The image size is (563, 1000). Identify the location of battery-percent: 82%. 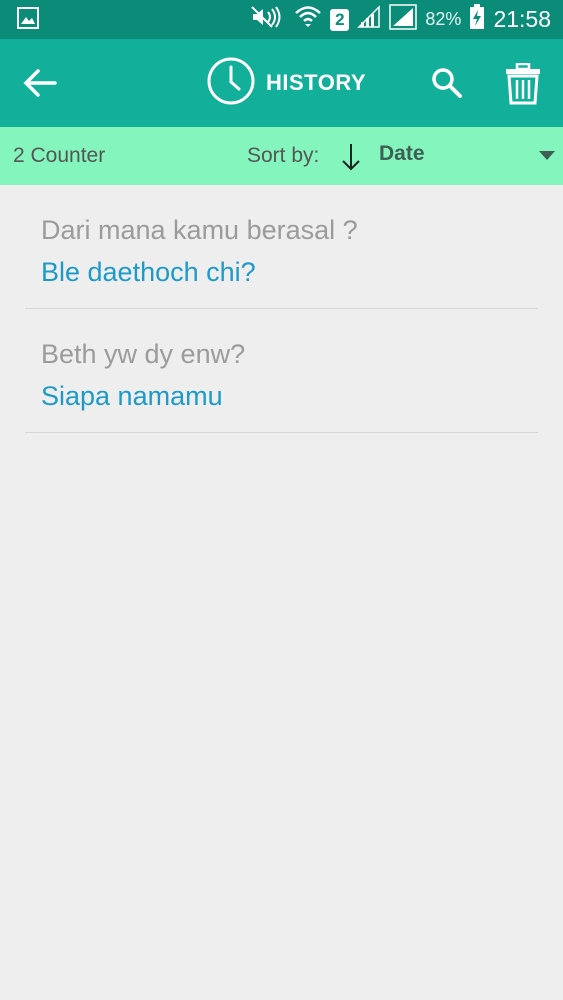
(443, 19).